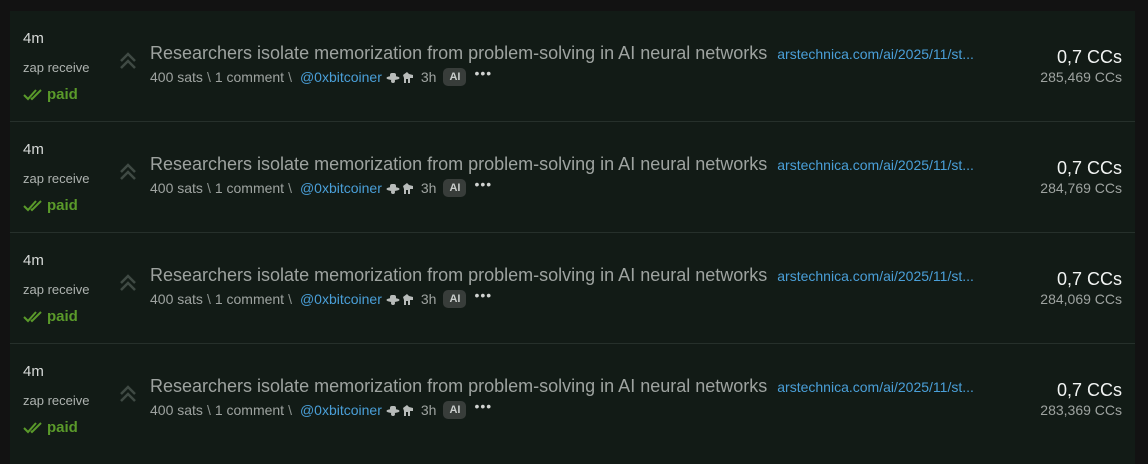 The width and height of the screenshot is (1148, 464). What do you see at coordinates (1081, 77) in the screenshot?
I see `running-balance: 285,469 CCs` at bounding box center [1081, 77].